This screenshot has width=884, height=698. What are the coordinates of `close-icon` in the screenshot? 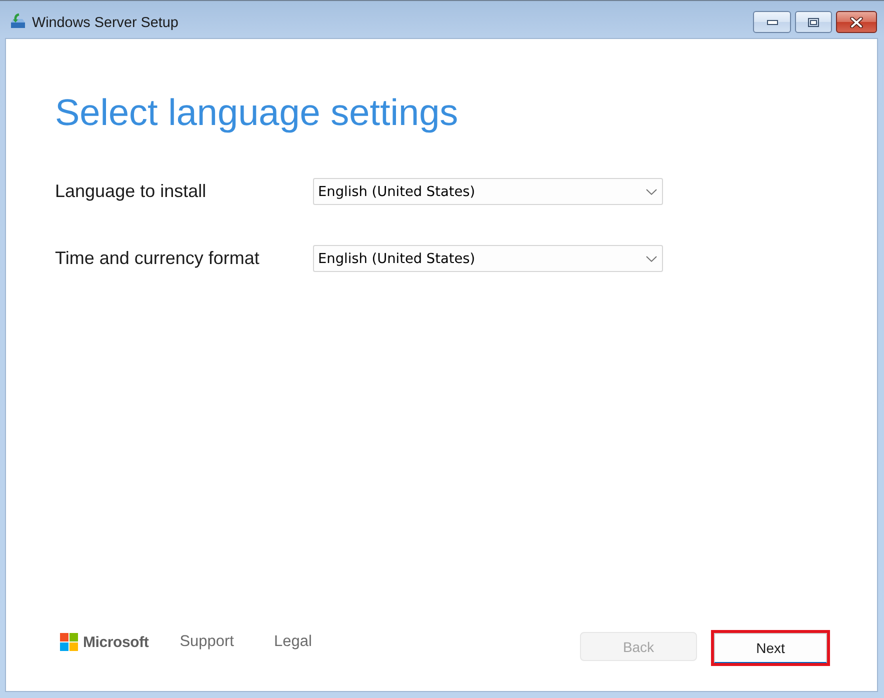 It's located at (856, 22).